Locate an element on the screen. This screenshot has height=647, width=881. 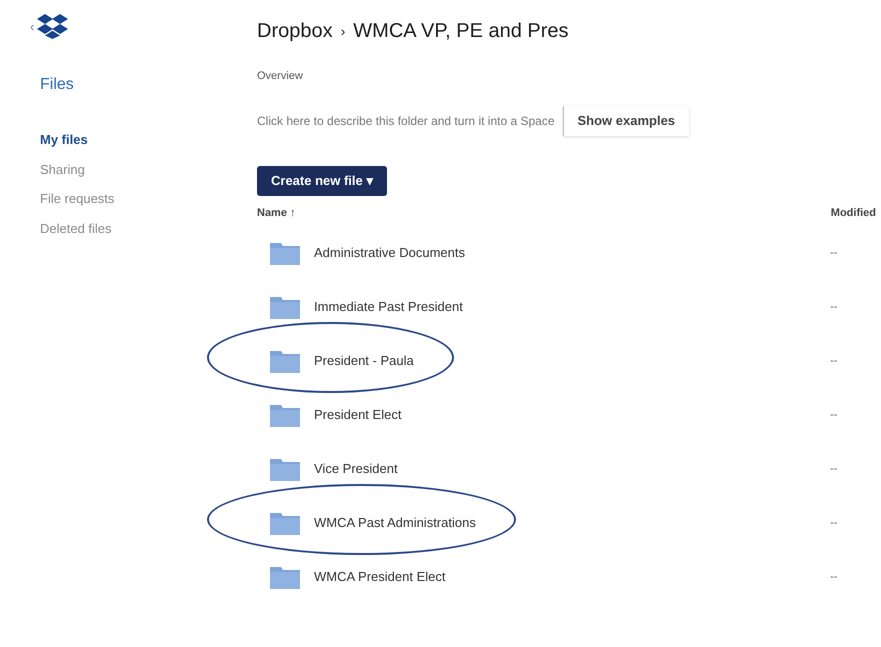
nav-item: My files is located at coordinates (148, 140).